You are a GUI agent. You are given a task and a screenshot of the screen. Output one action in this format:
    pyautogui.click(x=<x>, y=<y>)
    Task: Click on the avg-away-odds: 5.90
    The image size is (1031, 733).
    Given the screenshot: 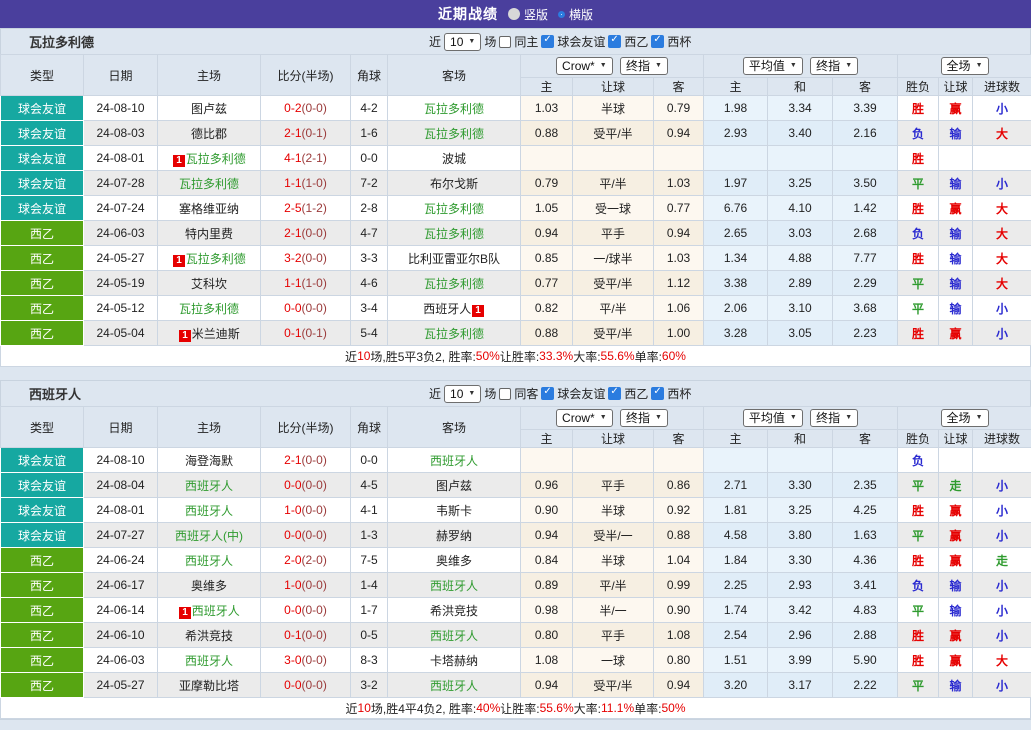 What is the action you would take?
    pyautogui.click(x=865, y=660)
    